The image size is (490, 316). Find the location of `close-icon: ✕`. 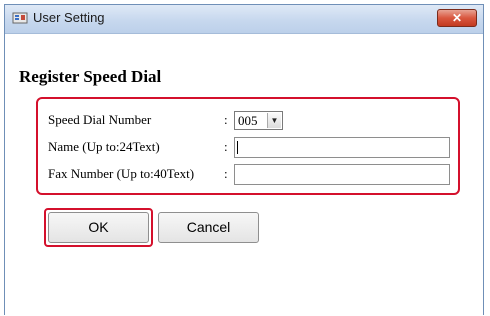

close-icon: ✕ is located at coordinates (457, 18).